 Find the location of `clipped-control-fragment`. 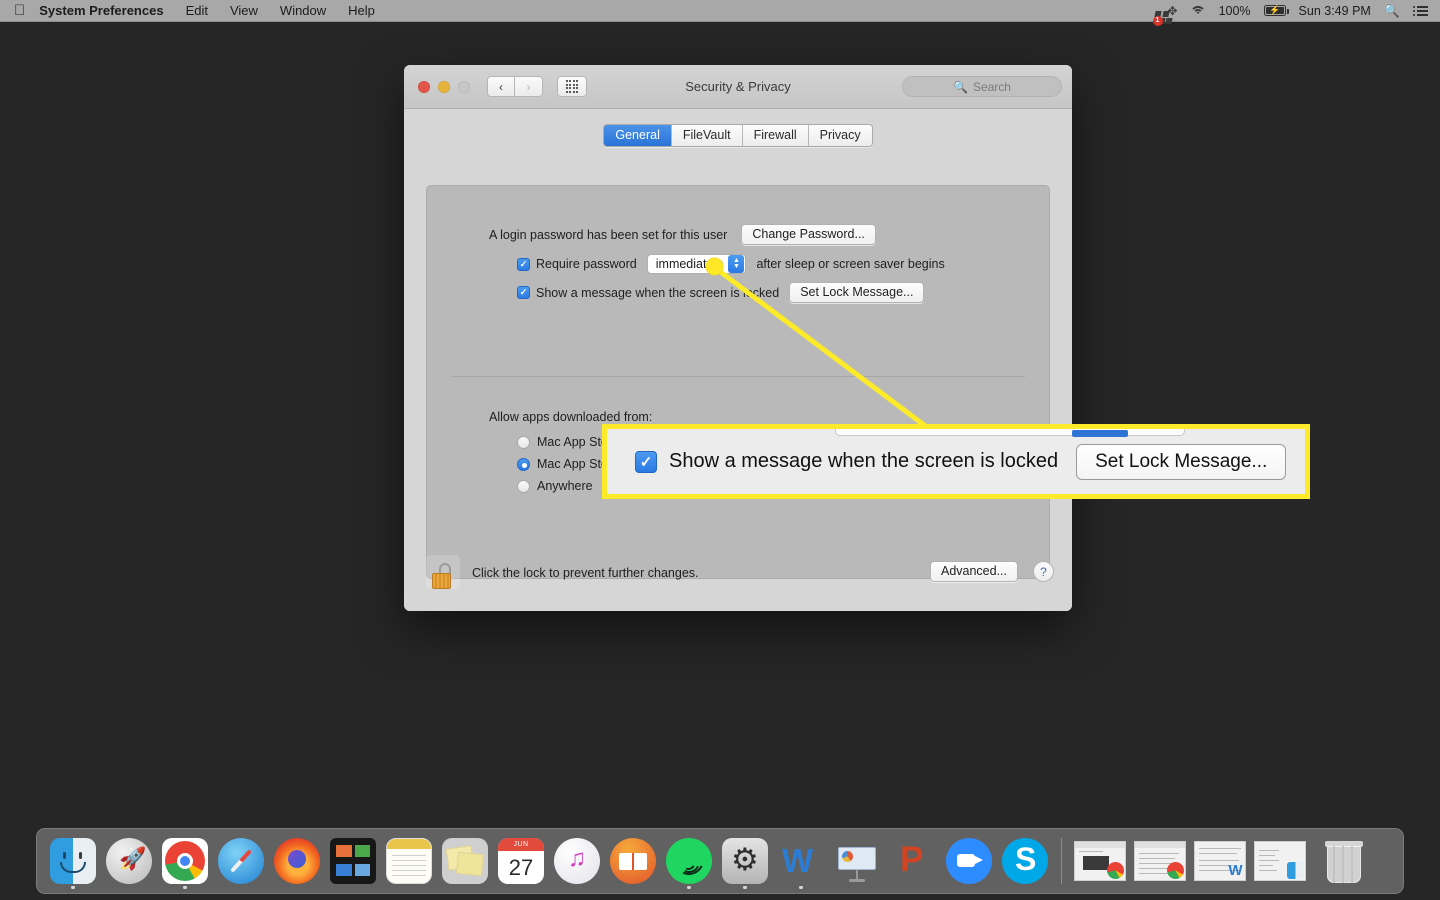

clipped-control-fragment is located at coordinates (1010, 433).